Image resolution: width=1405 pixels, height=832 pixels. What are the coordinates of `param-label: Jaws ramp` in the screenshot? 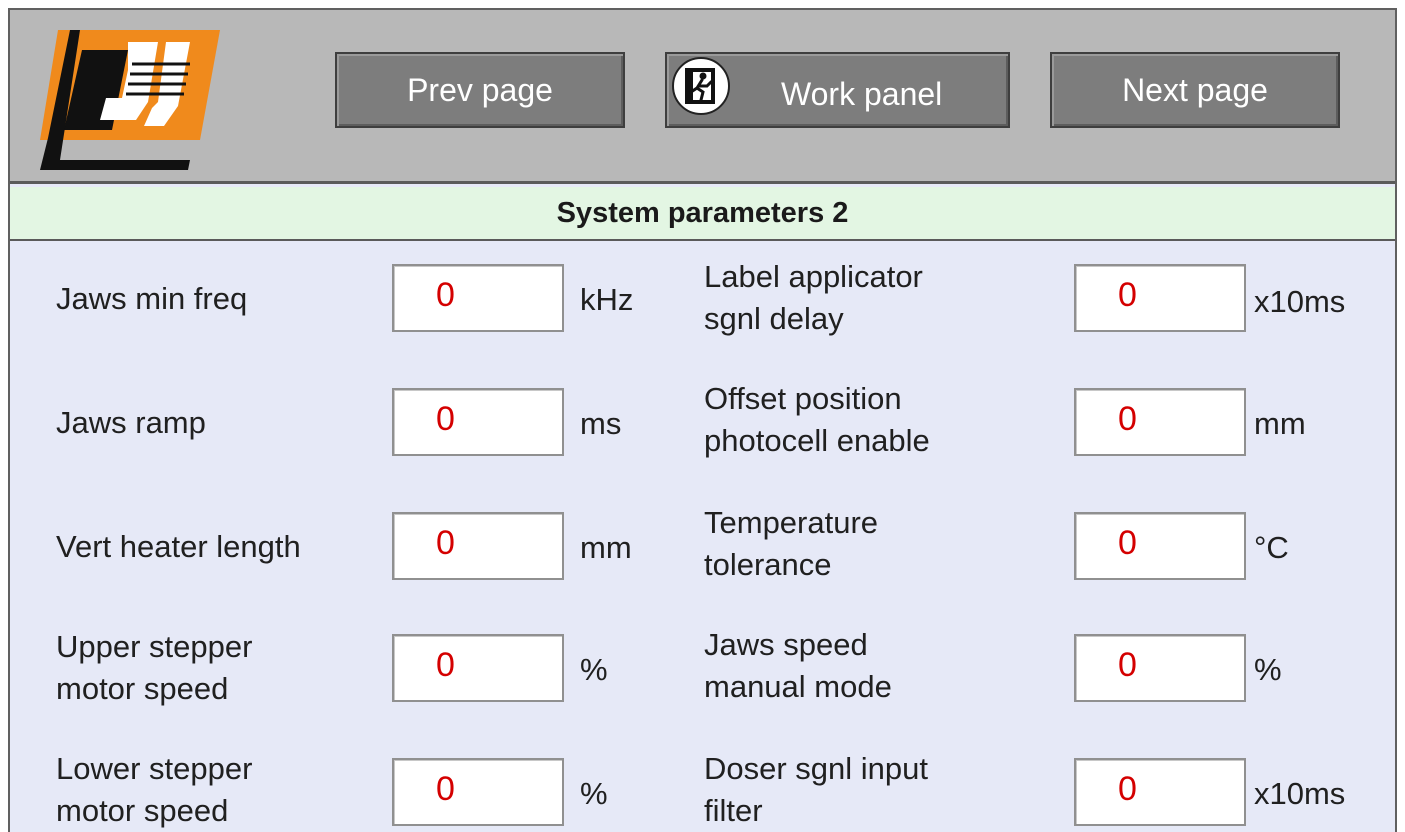 It's located at (131, 422).